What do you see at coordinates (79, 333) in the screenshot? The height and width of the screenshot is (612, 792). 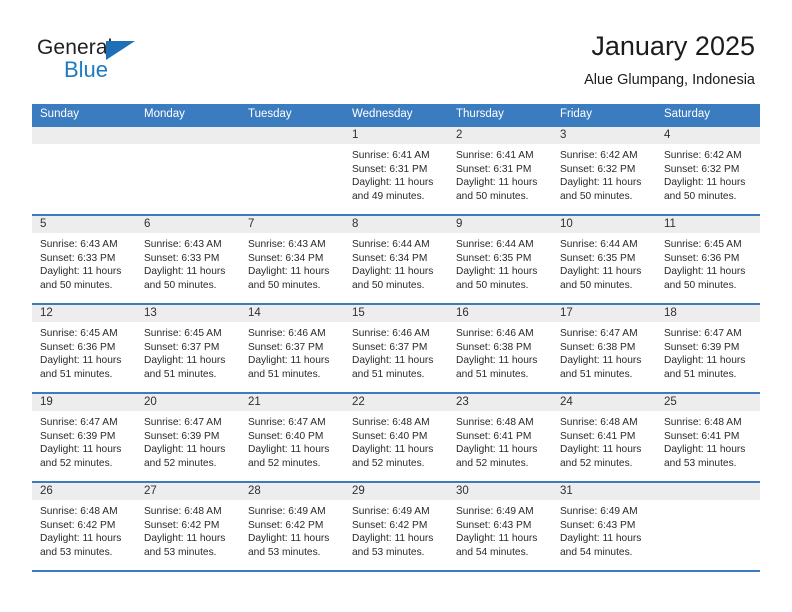 I see `sunrise-text: Sunrise: 6:45 AM` at bounding box center [79, 333].